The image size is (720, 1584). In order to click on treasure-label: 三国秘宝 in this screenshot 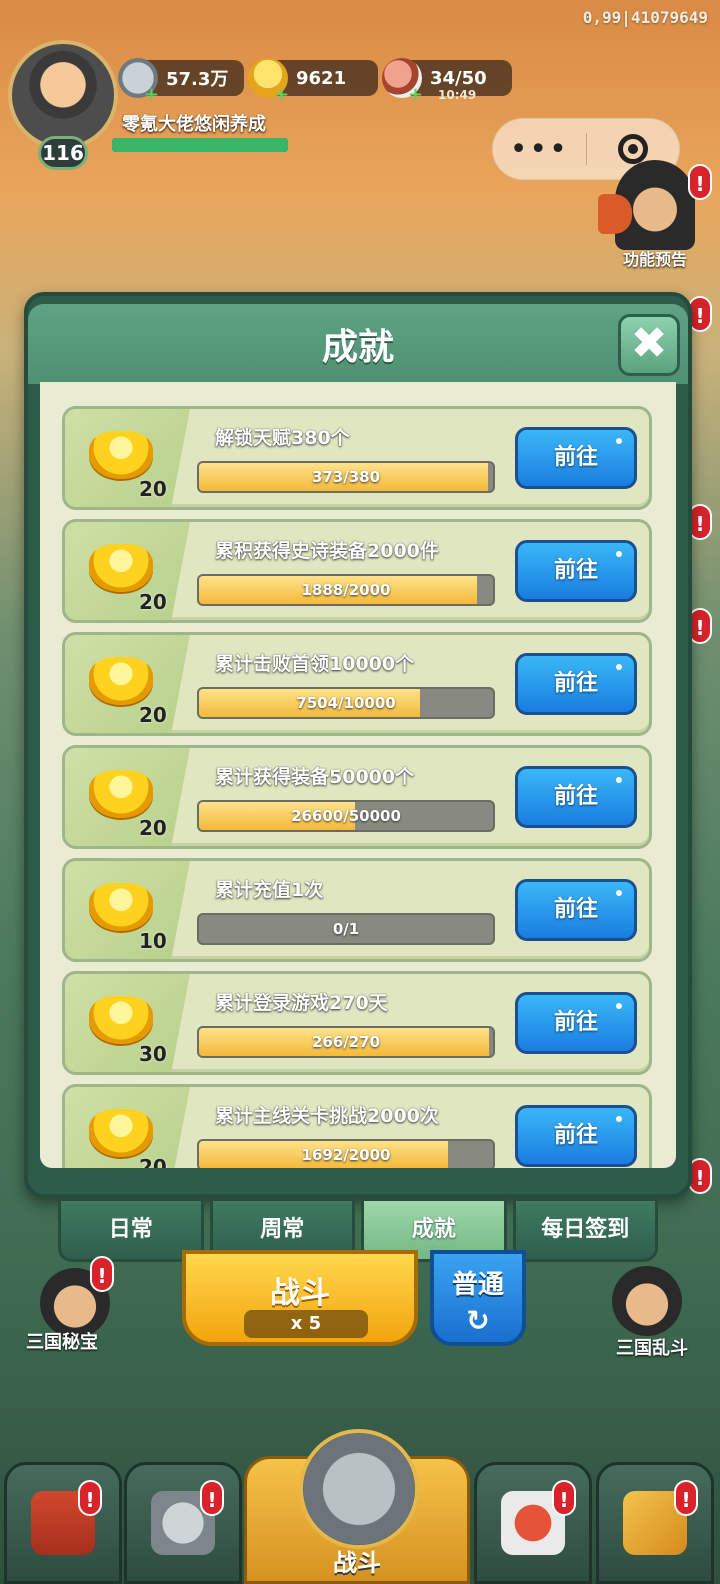, I will do `click(62, 1342)`.